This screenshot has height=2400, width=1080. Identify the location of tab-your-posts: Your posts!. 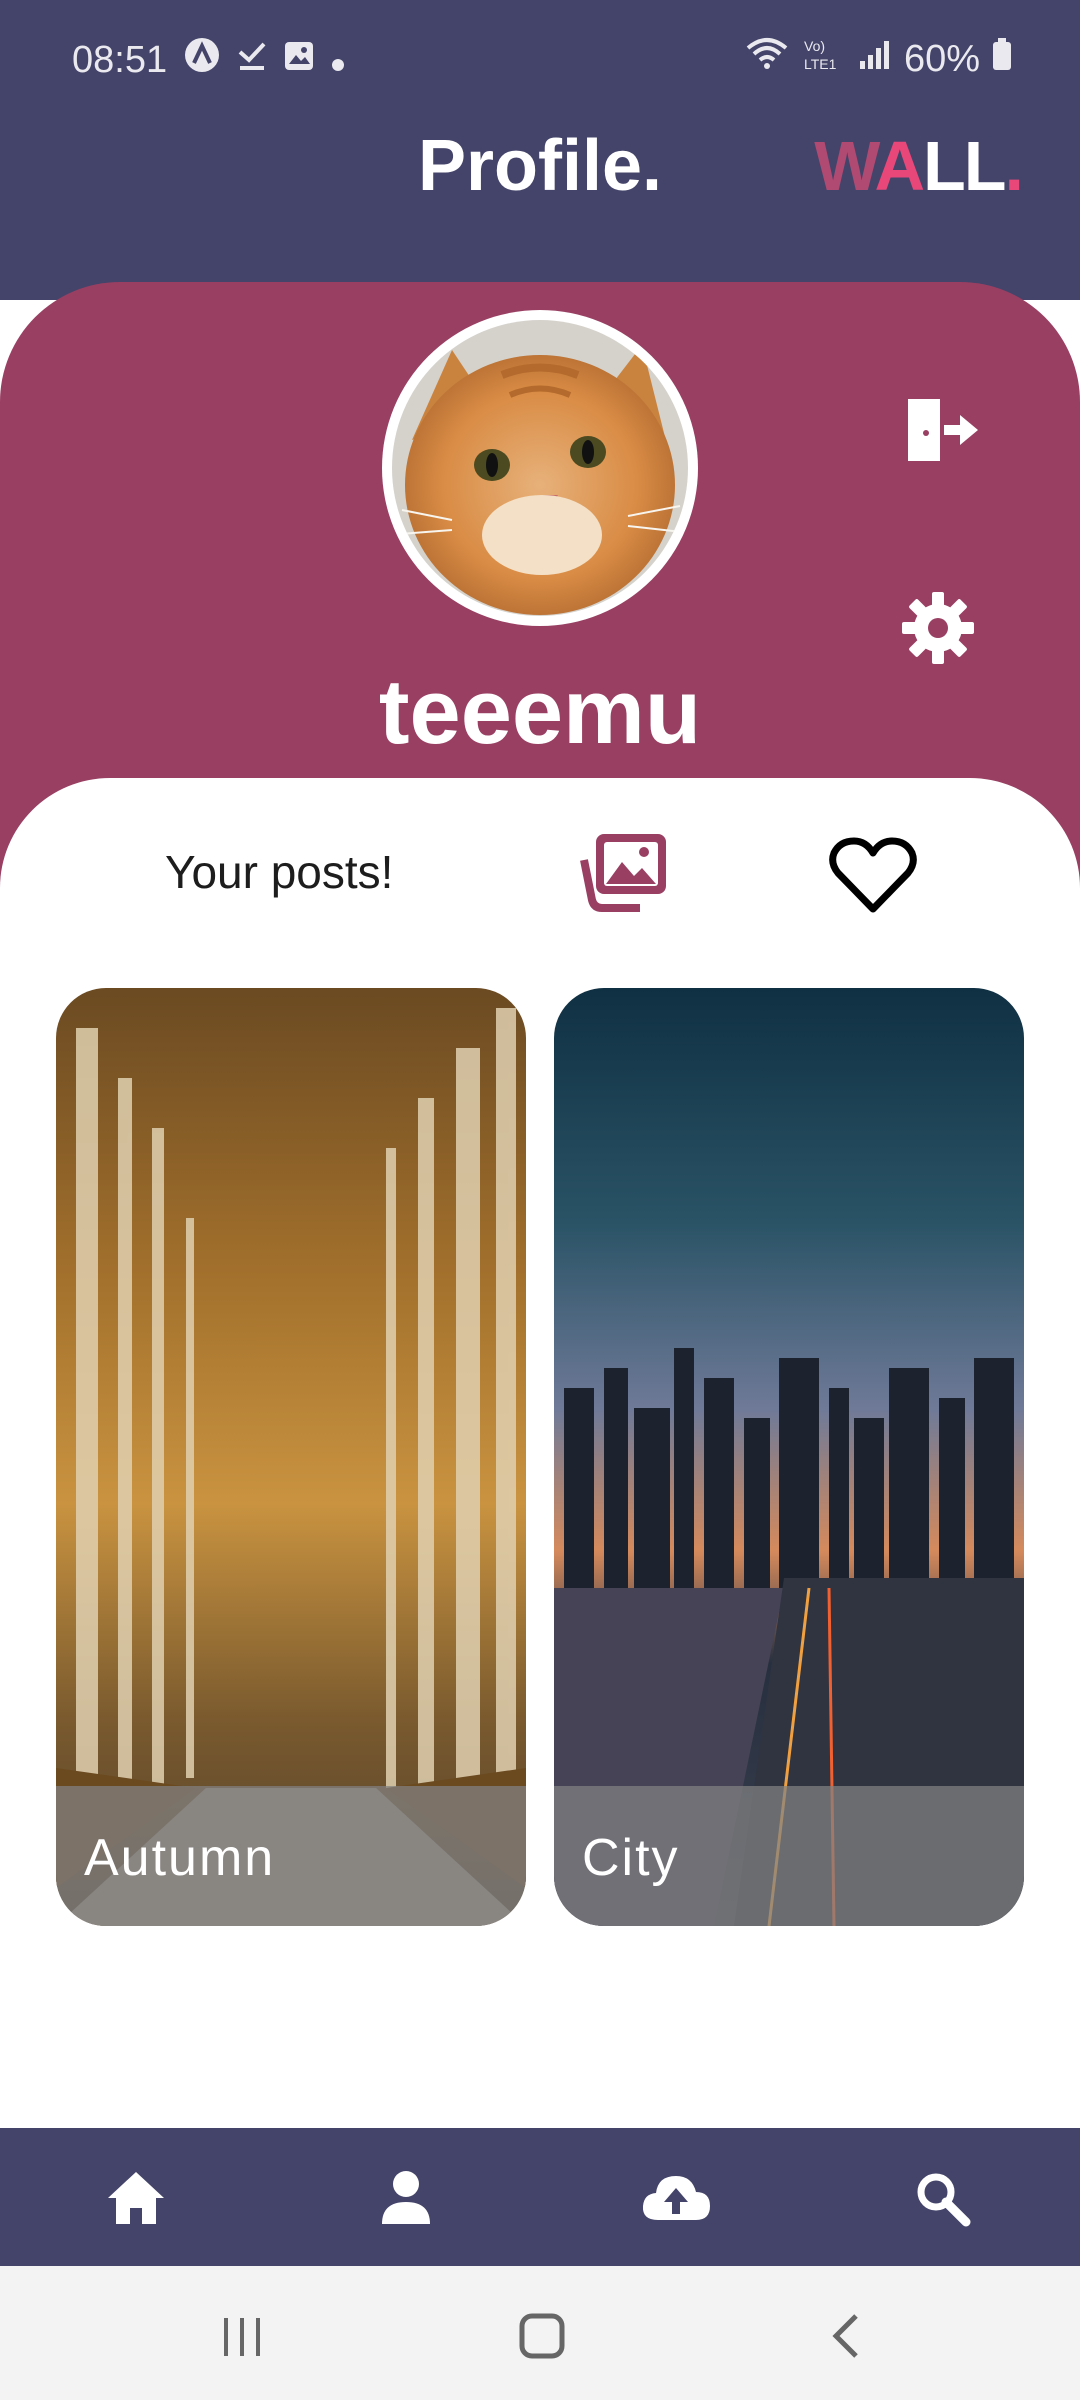
(279, 872).